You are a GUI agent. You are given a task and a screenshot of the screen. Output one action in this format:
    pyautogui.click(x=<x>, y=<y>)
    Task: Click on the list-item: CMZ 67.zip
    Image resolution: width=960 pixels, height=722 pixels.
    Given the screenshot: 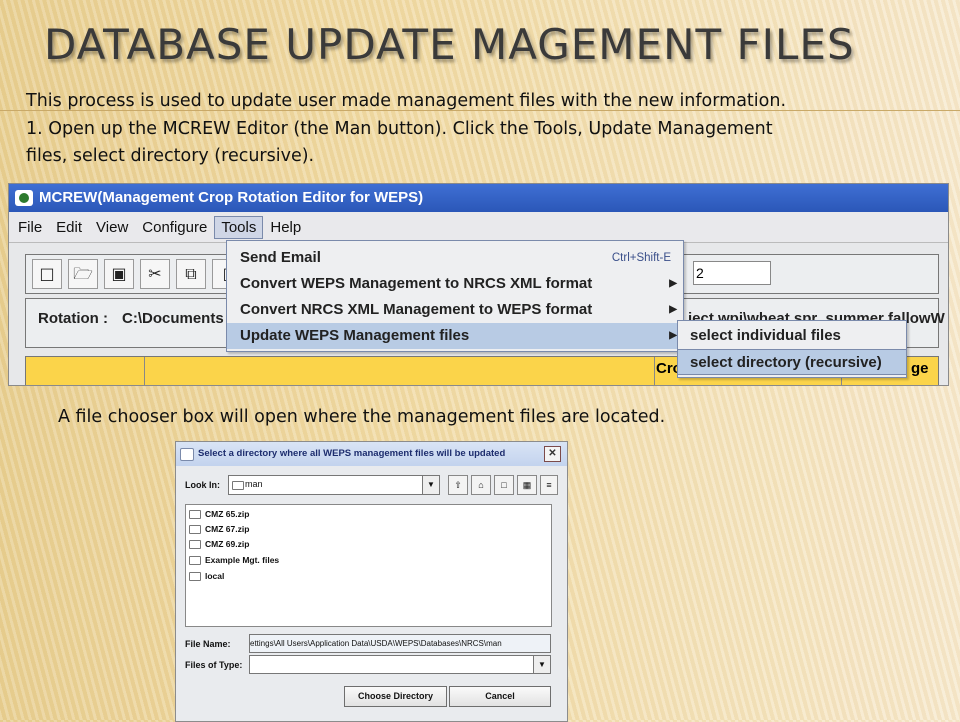 What is the action you would take?
    pyautogui.click(x=219, y=529)
    